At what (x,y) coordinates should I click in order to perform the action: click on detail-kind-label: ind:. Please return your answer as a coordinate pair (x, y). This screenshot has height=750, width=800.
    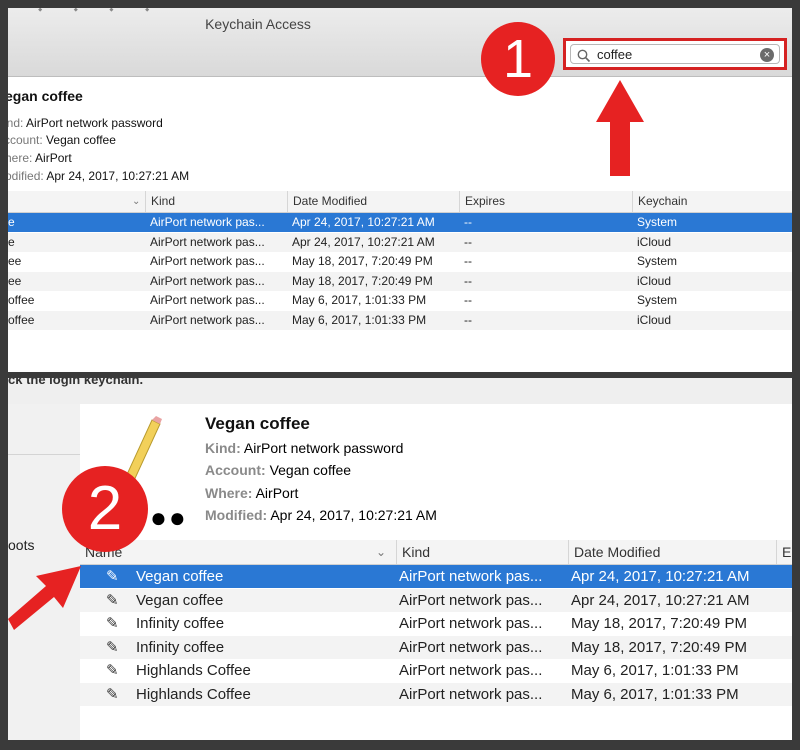
    Looking at the image, I should click on (16, 123).